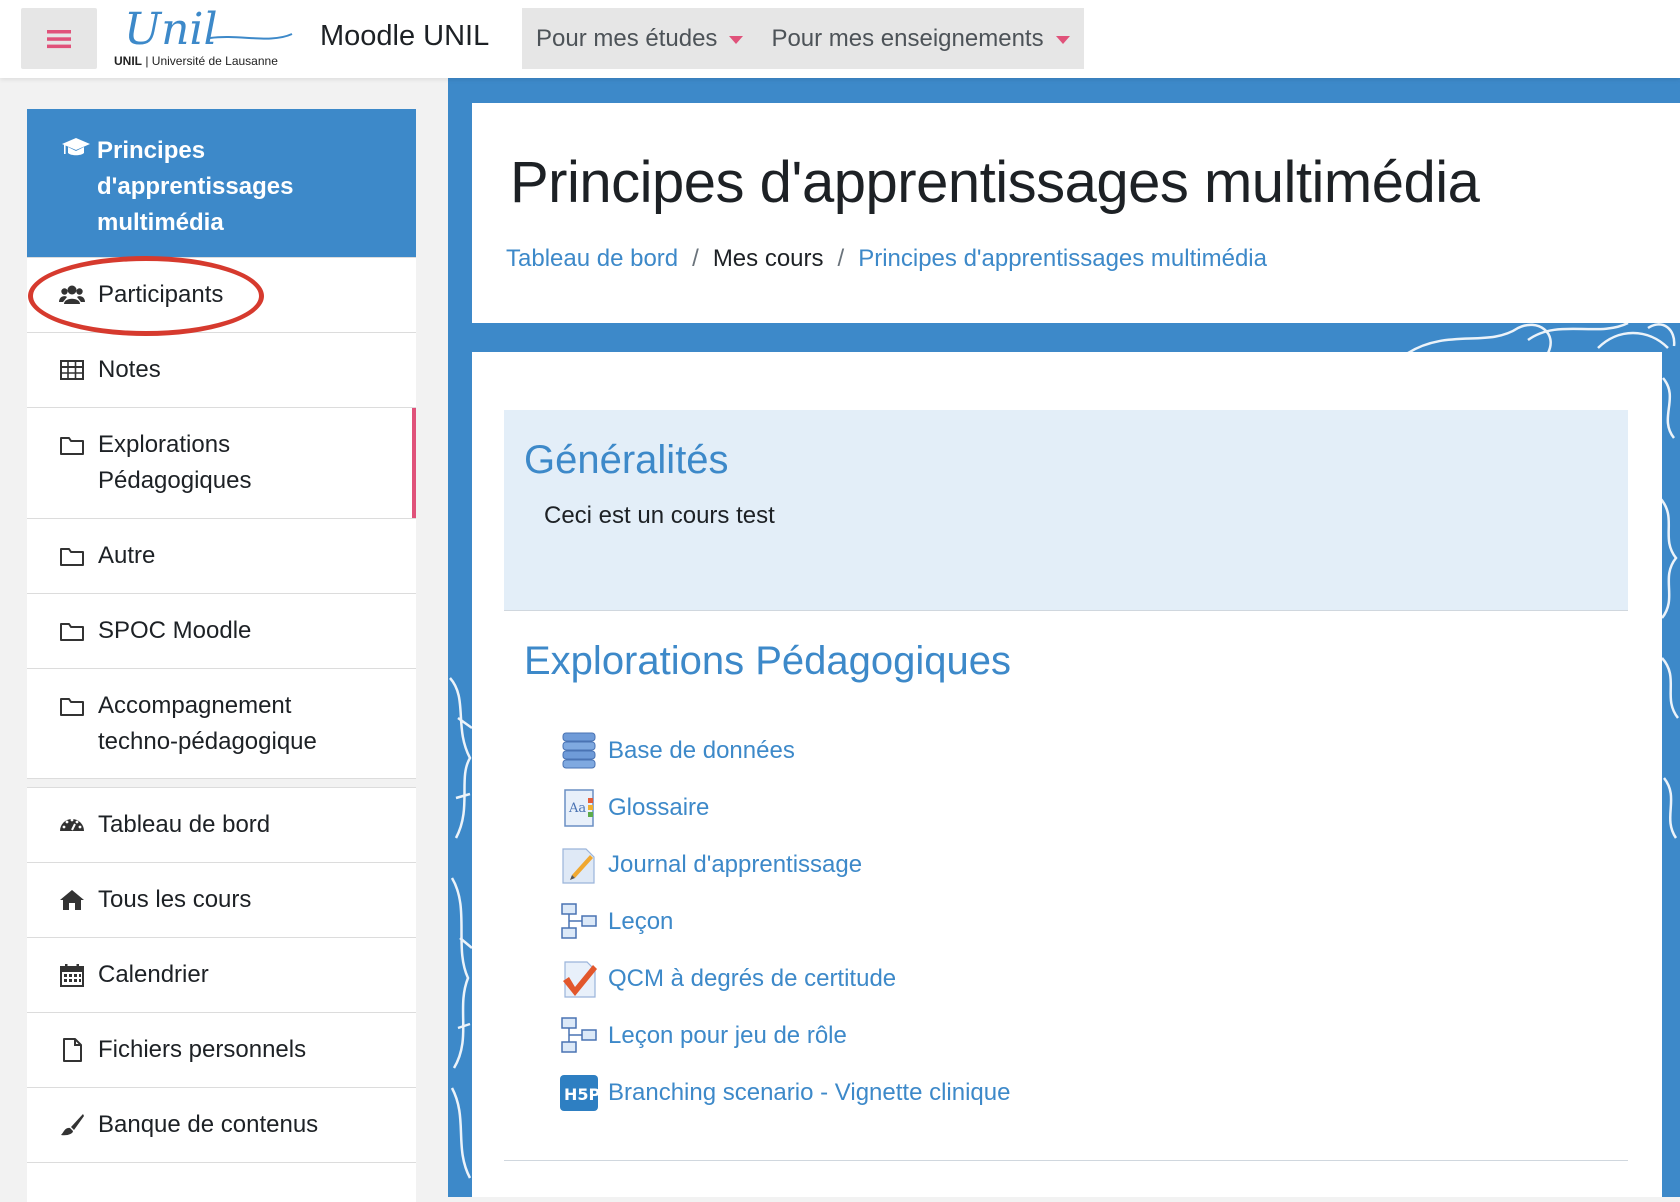 Image resolution: width=1680 pixels, height=1202 pixels. I want to click on sidebar-item-tous-les-cours: Tous les cours, so click(221, 899).